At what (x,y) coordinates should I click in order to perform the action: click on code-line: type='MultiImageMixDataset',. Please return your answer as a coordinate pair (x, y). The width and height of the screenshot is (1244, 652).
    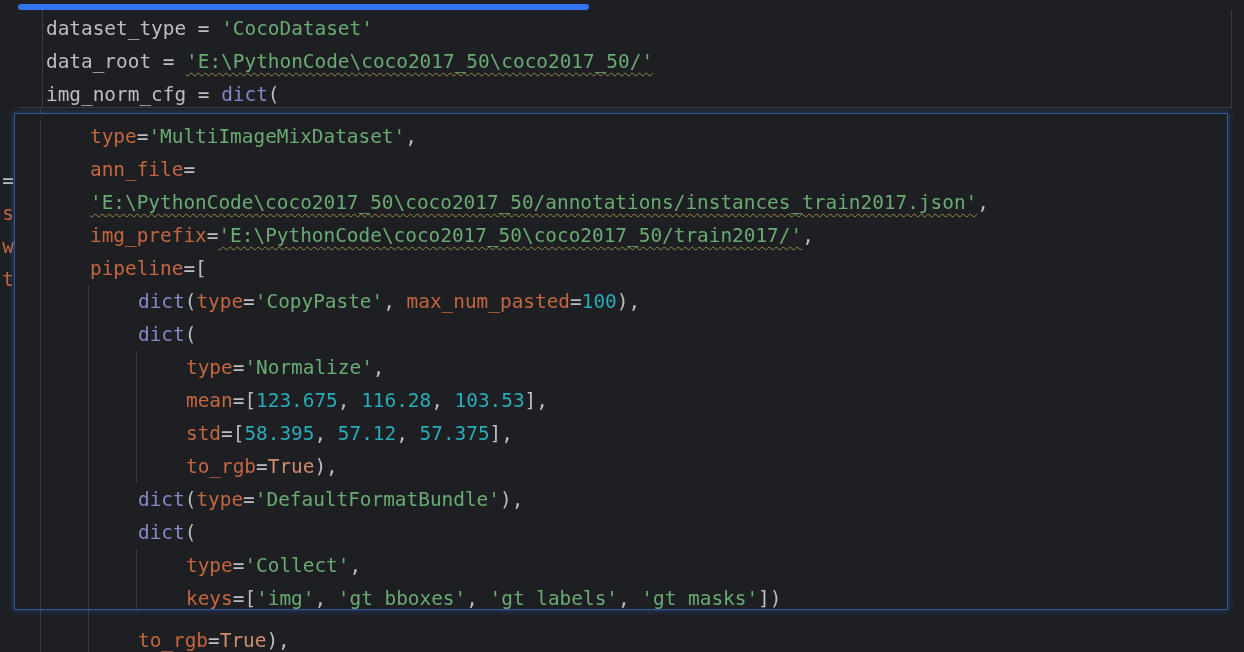
    Looking at the image, I should click on (254, 137).